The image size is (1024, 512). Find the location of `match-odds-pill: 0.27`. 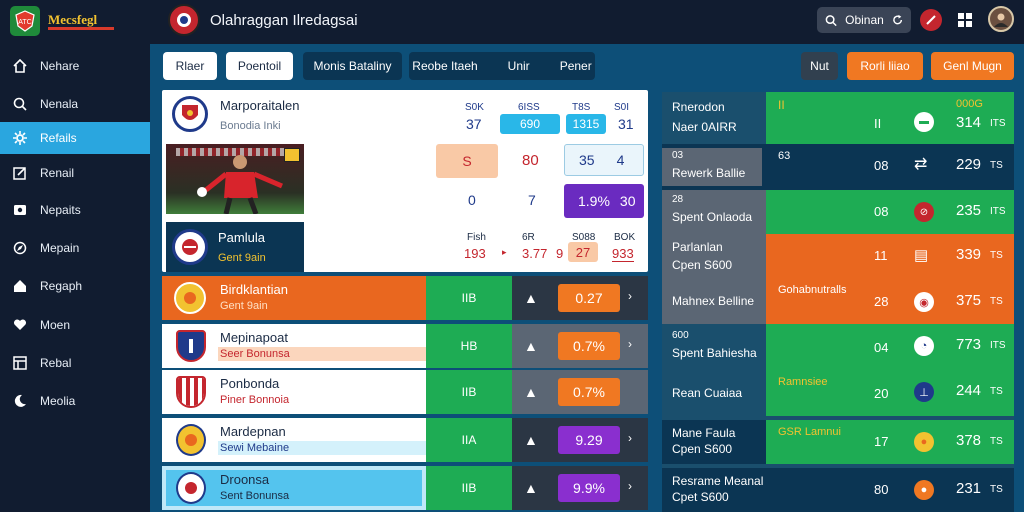

match-odds-pill: 0.27 is located at coordinates (589, 298).